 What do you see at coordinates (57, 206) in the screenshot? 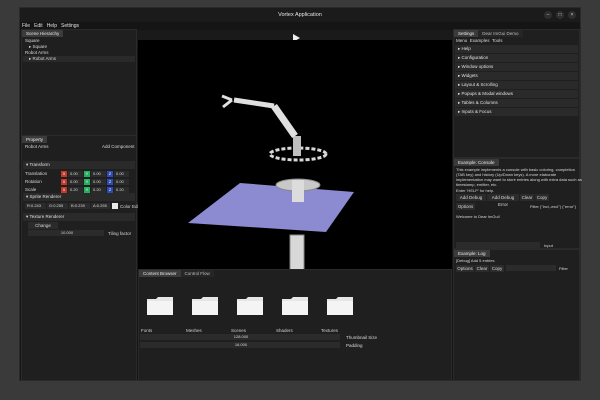
I see `color-g-field: G:0.255` at bounding box center [57, 206].